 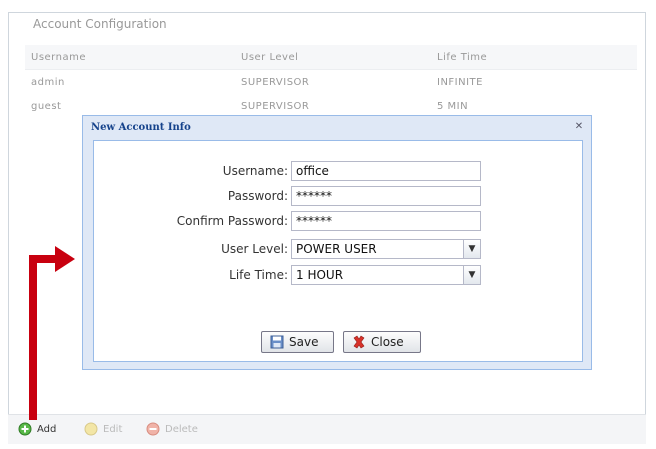 I want to click on user-level-select: POWER USER ▼, so click(x=386, y=249).